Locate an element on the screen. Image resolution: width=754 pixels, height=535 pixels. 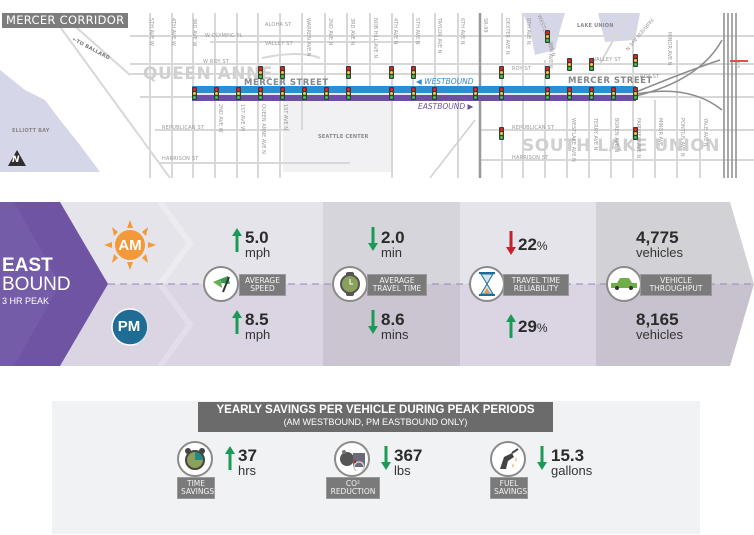
am-label: AM is located at coordinates (130, 245).